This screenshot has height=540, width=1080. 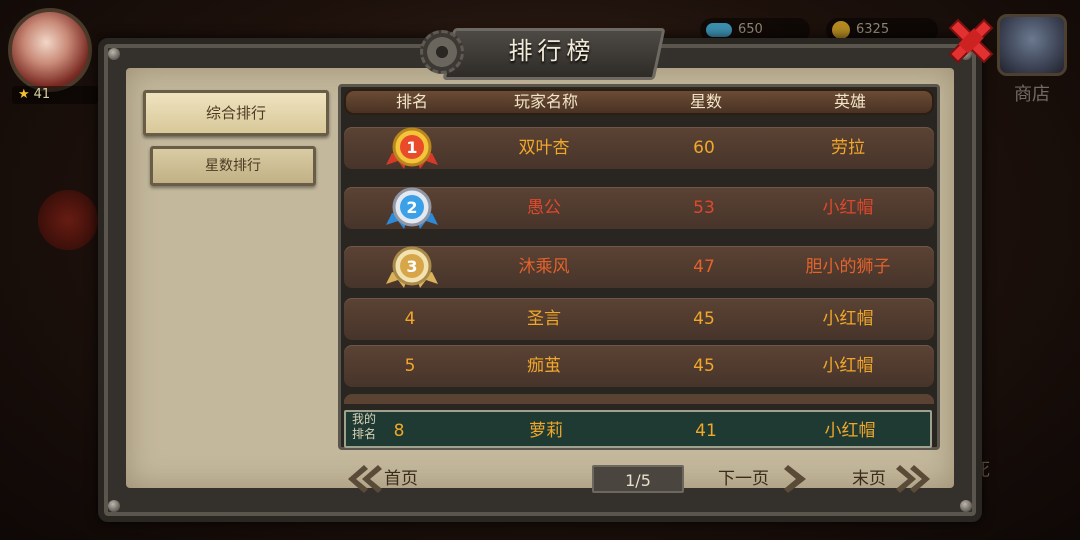 I want to click on my-rank-tag: 我的 排名, so click(x=364, y=427).